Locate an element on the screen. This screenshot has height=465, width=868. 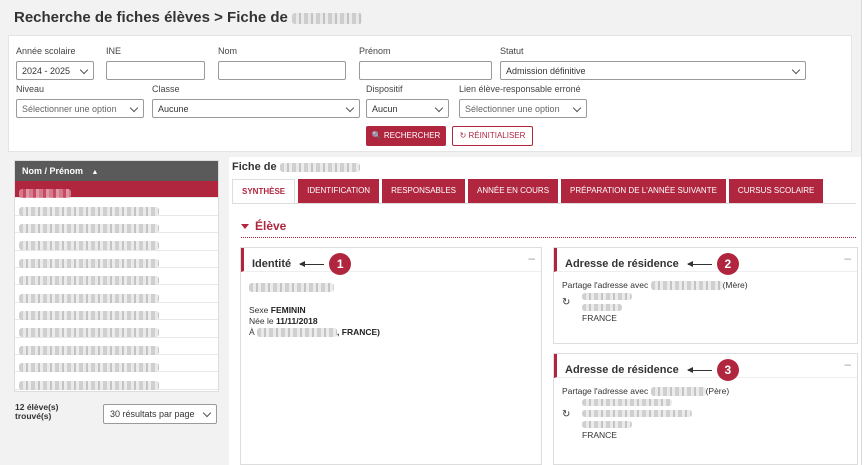
naissance-line: Née le 11/11/2018 is located at coordinates (283, 321).